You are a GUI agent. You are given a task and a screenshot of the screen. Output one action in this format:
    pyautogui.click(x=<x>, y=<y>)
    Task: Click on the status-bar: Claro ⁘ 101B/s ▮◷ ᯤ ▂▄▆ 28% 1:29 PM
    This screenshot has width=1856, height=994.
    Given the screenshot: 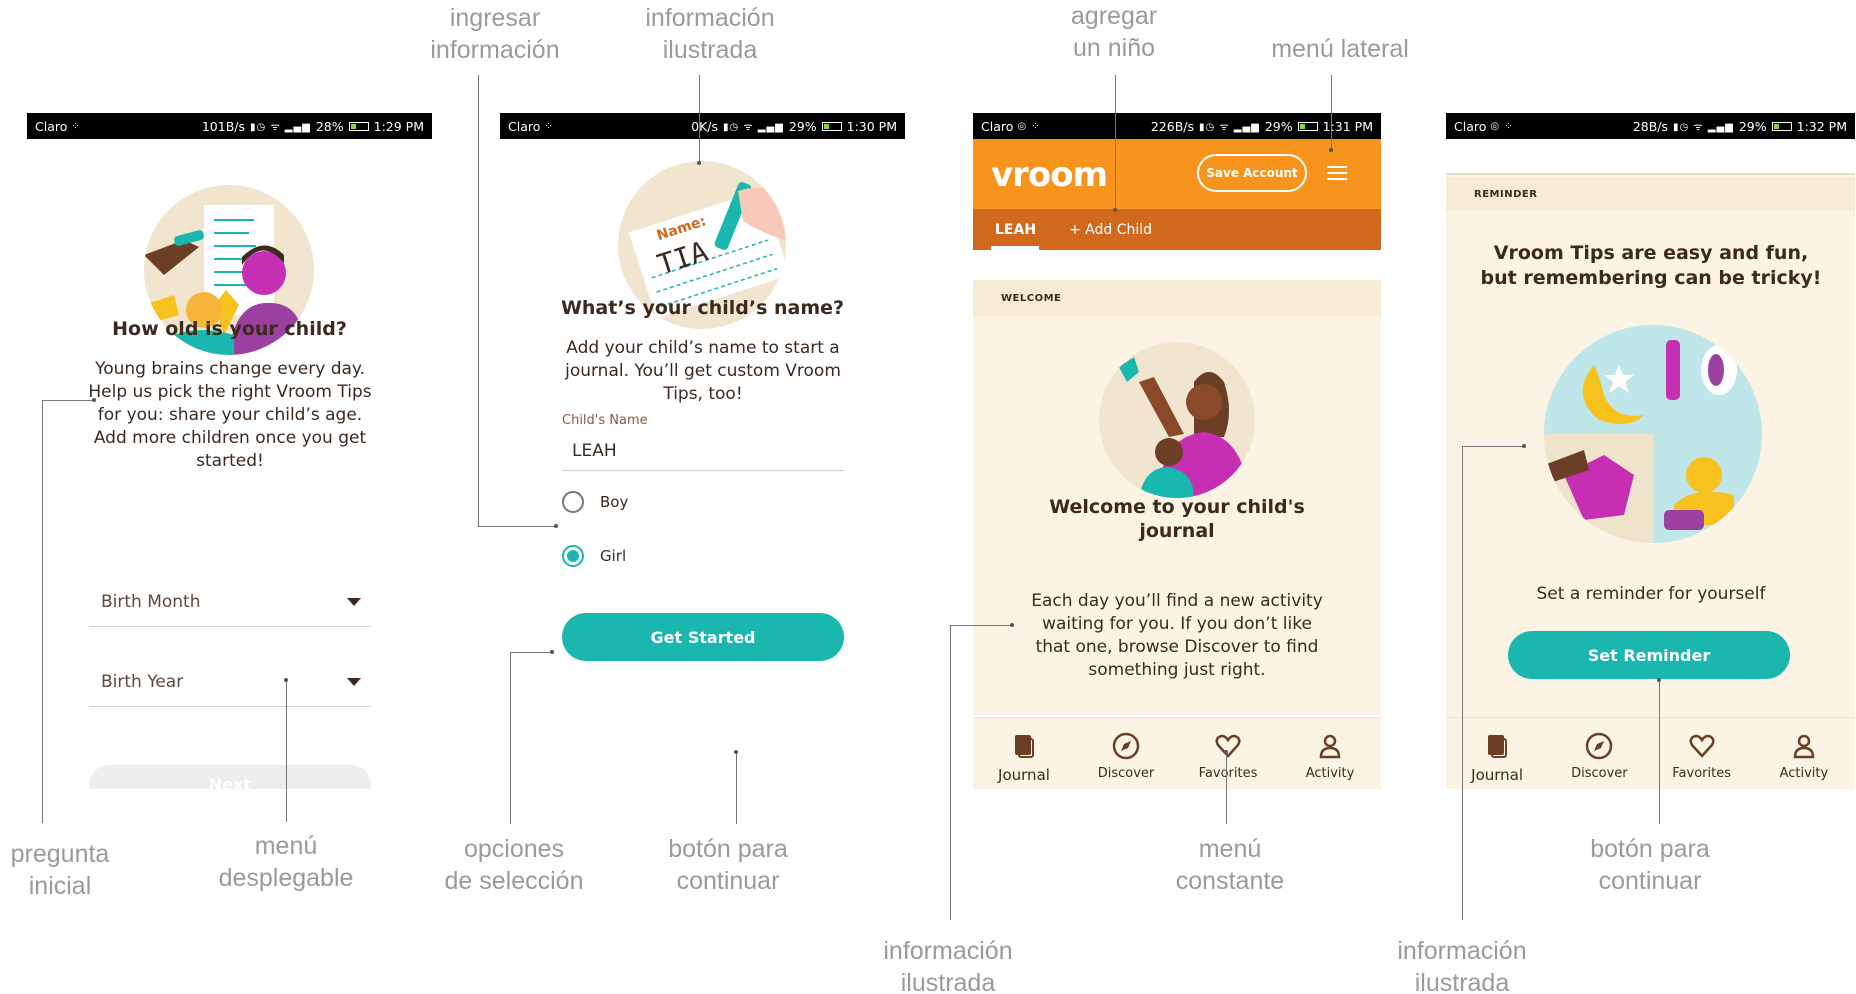 What is the action you would take?
    pyautogui.click(x=229, y=126)
    